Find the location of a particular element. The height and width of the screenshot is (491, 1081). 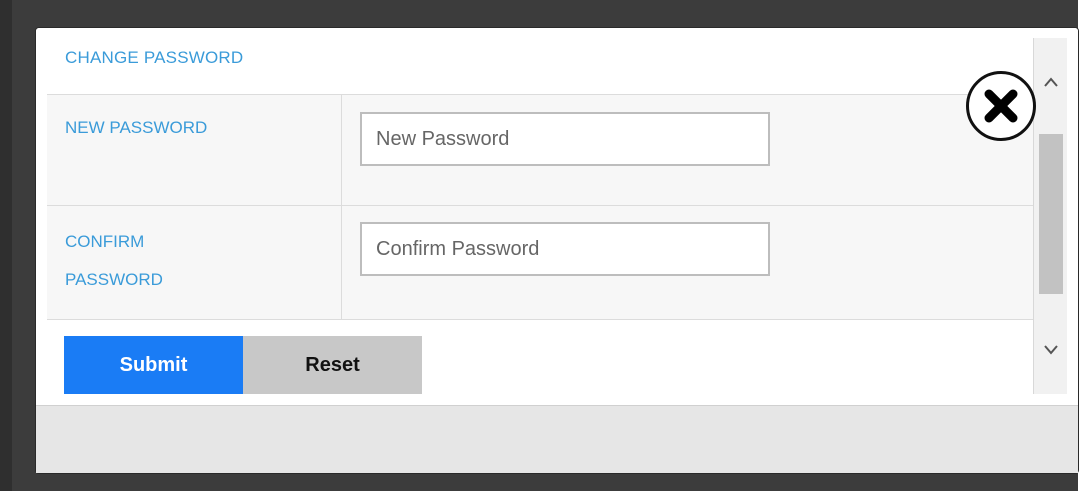

confirm-password-label-cell: CONFIRM PASSWORD is located at coordinates (194, 262).